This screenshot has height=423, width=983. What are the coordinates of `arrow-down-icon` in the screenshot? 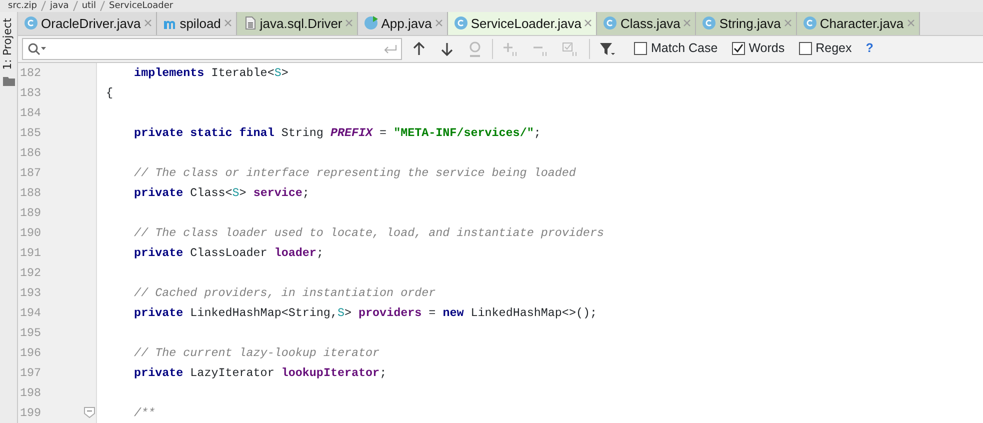 It's located at (447, 48).